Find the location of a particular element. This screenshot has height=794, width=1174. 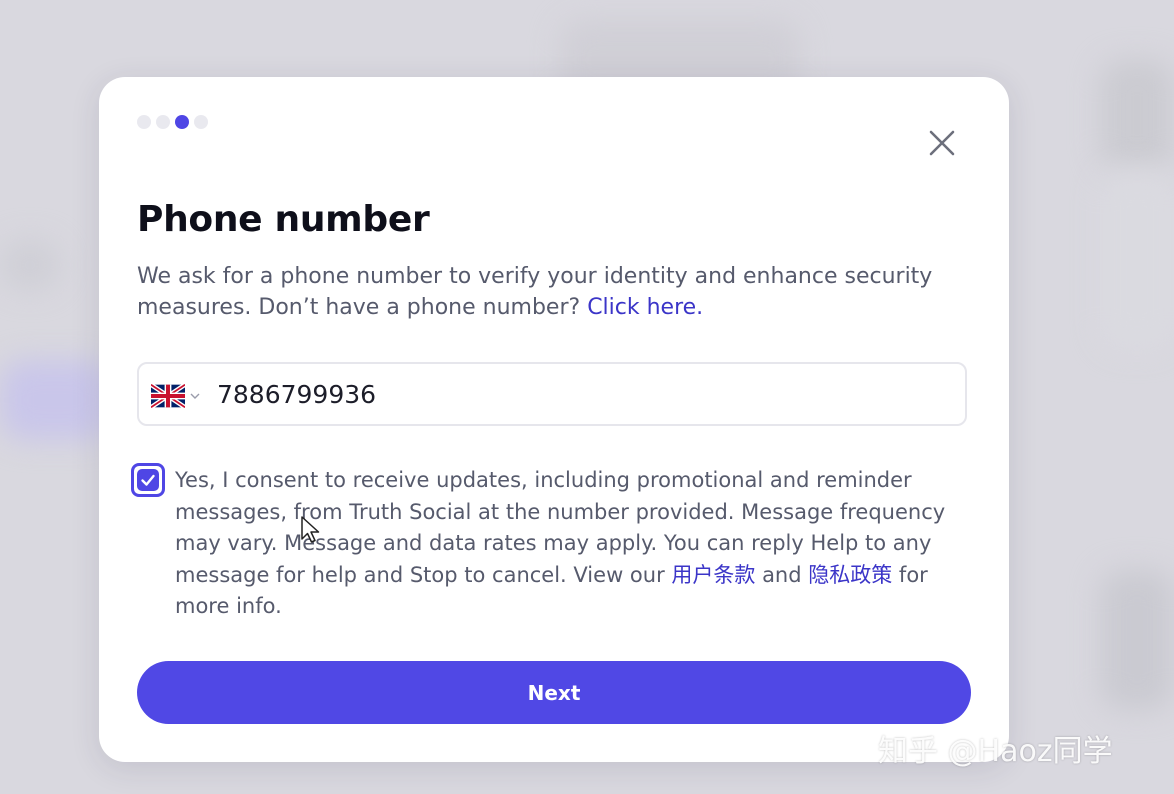

click-here-link: Click here. is located at coordinates (645, 307).